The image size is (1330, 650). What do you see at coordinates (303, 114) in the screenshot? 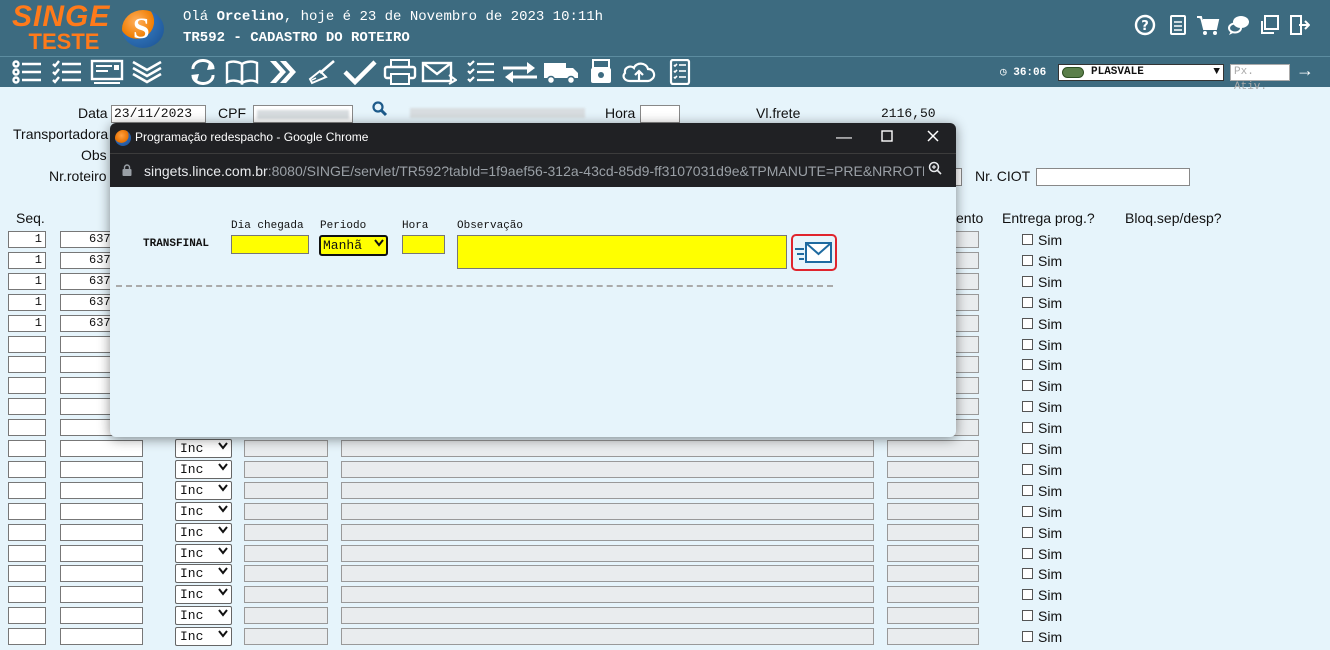
I see `cpf-input` at bounding box center [303, 114].